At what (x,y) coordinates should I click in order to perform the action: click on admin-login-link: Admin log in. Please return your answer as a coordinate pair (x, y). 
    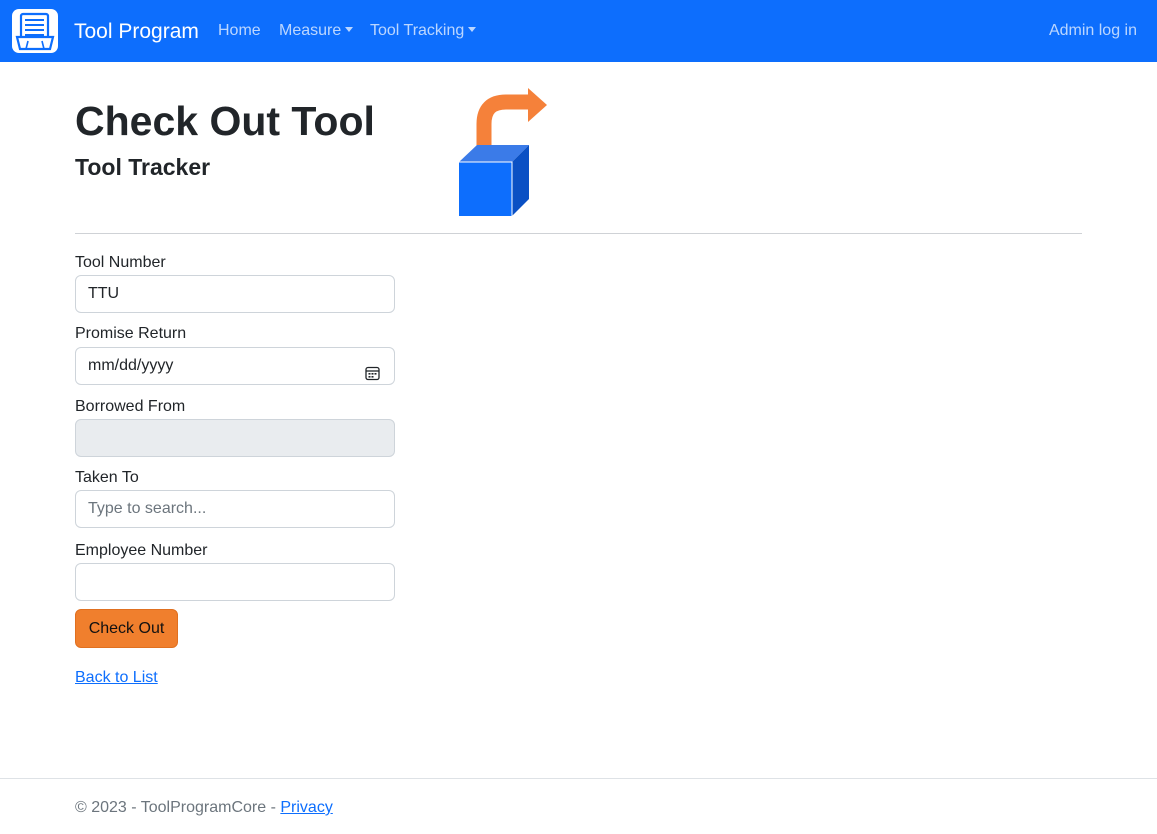
    Looking at the image, I should click on (1093, 31).